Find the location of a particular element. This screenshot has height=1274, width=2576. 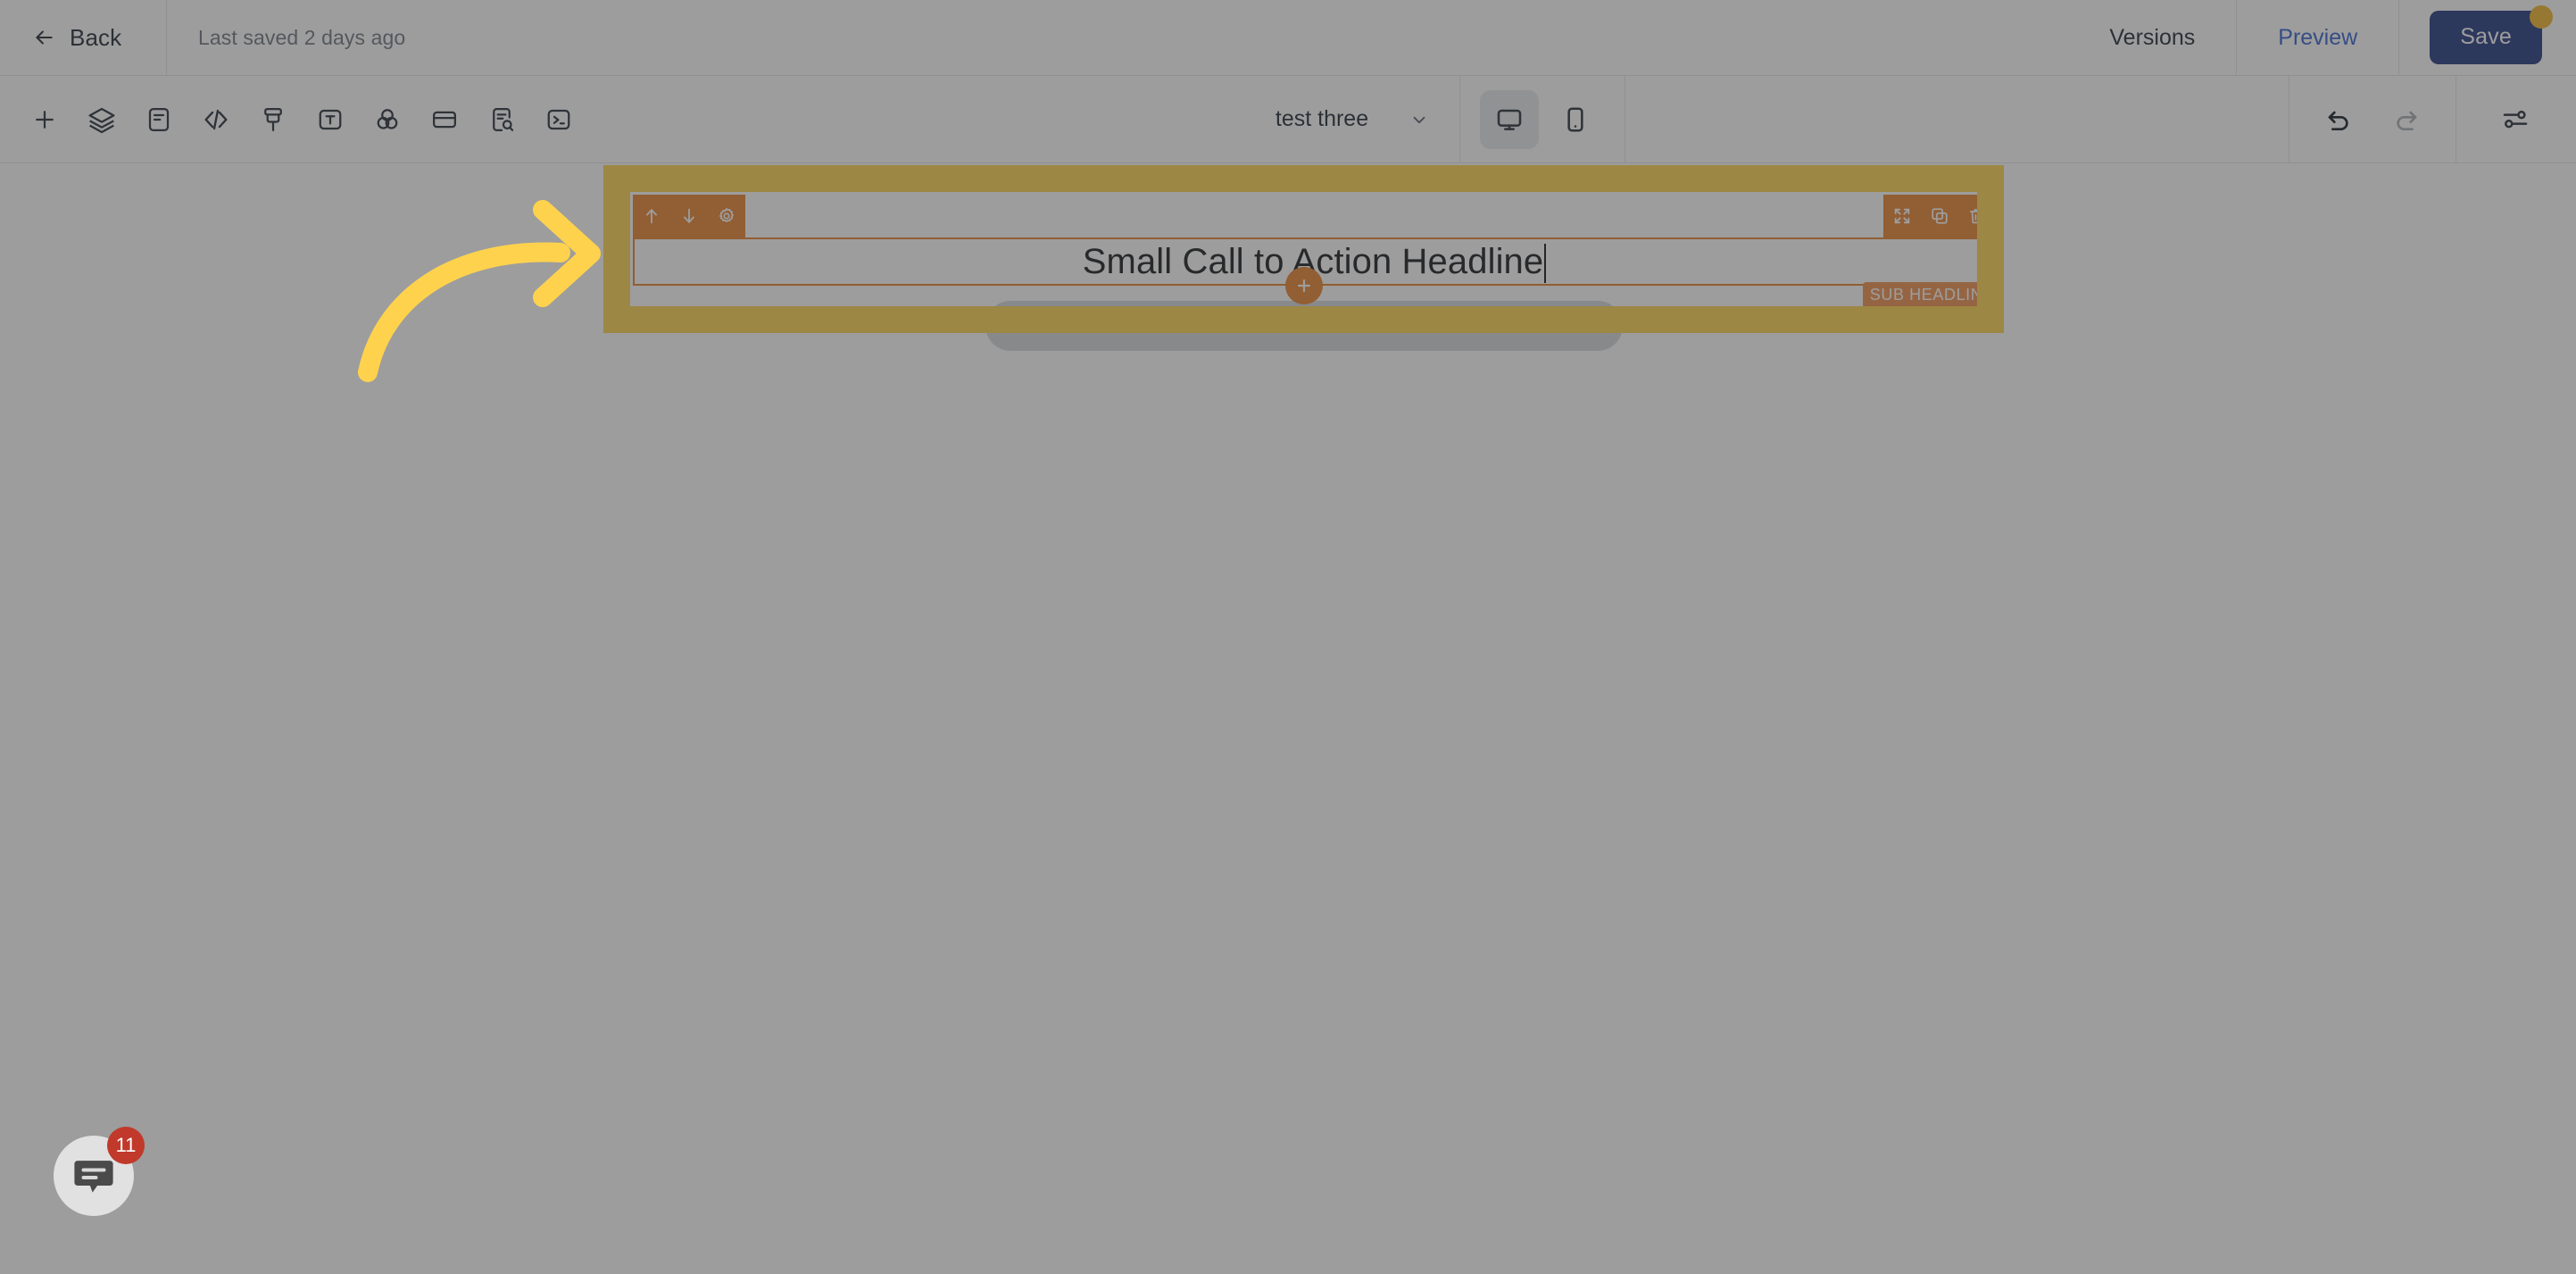

move-down-icon is located at coordinates (689, 216).